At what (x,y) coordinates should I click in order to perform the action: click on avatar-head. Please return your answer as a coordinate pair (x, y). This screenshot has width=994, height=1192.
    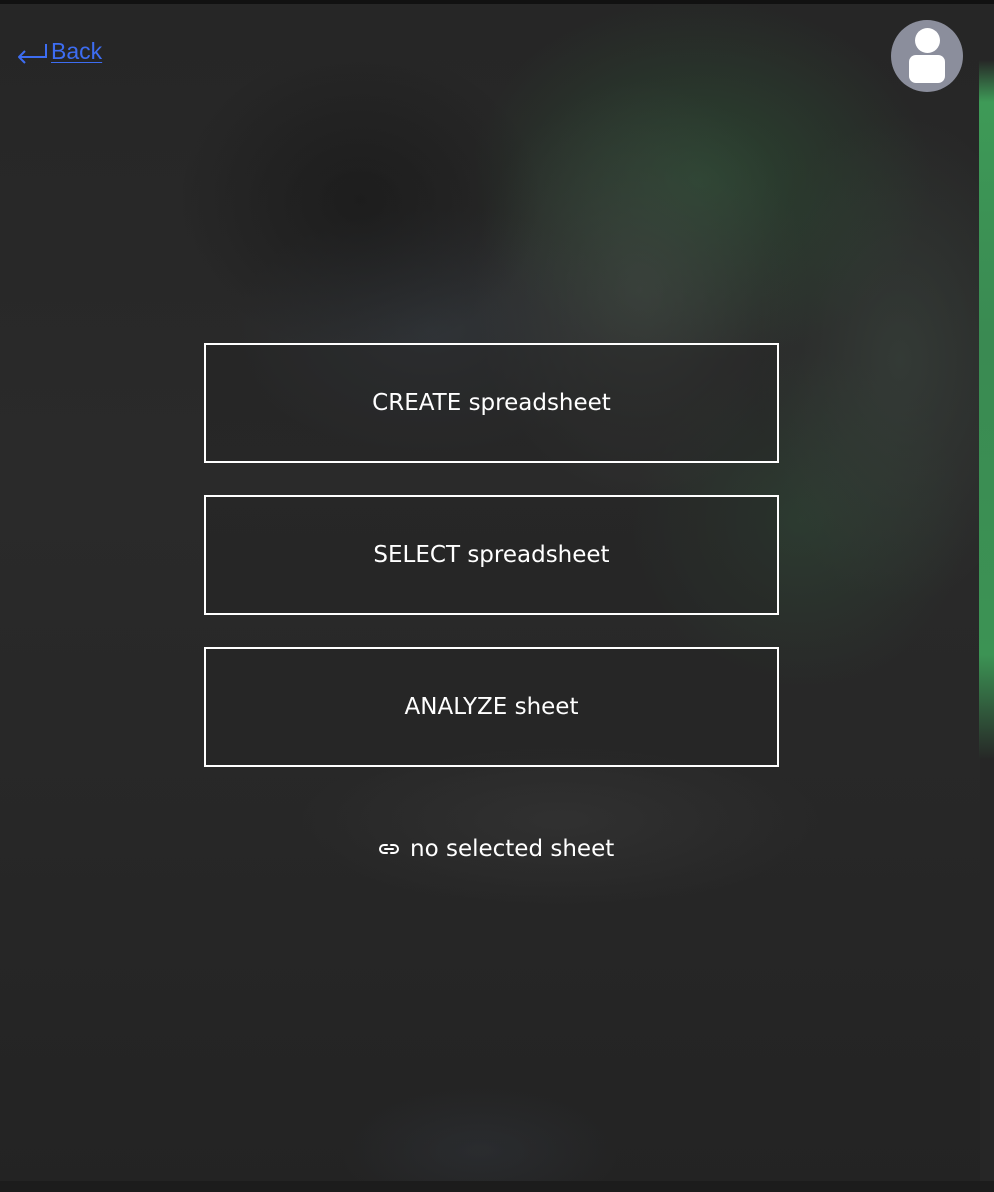
    Looking at the image, I should click on (927, 40).